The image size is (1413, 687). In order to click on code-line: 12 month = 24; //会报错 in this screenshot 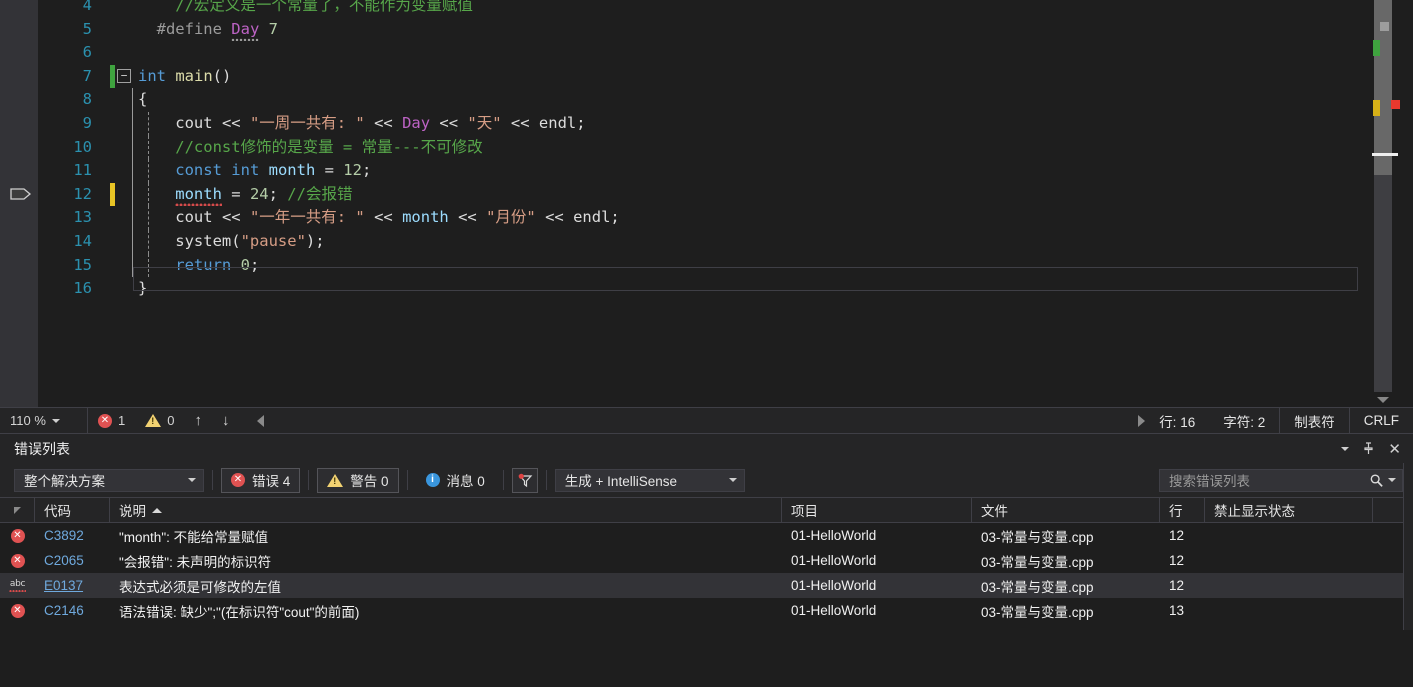, I will do `click(703, 194)`.